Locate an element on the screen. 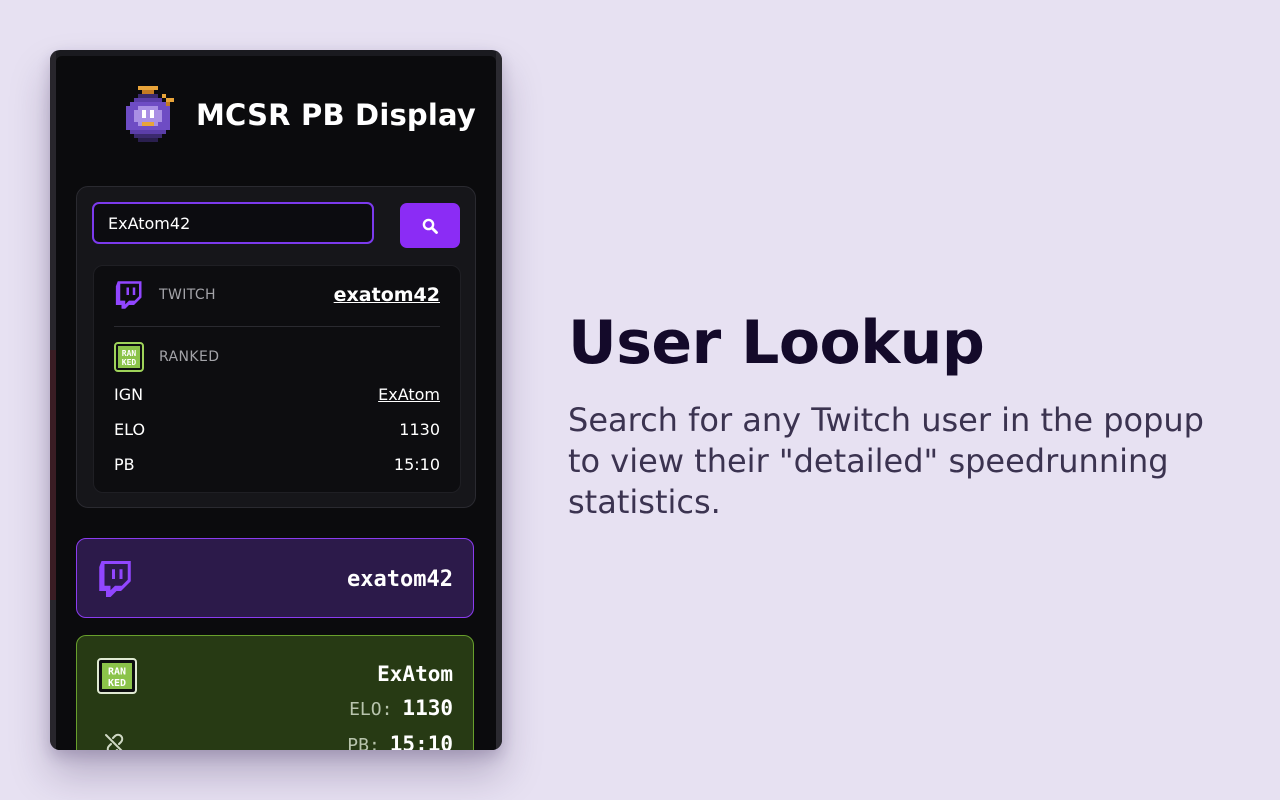 This screenshot has height=800, width=1280. ranked-label: RANKED is located at coordinates (189, 357).